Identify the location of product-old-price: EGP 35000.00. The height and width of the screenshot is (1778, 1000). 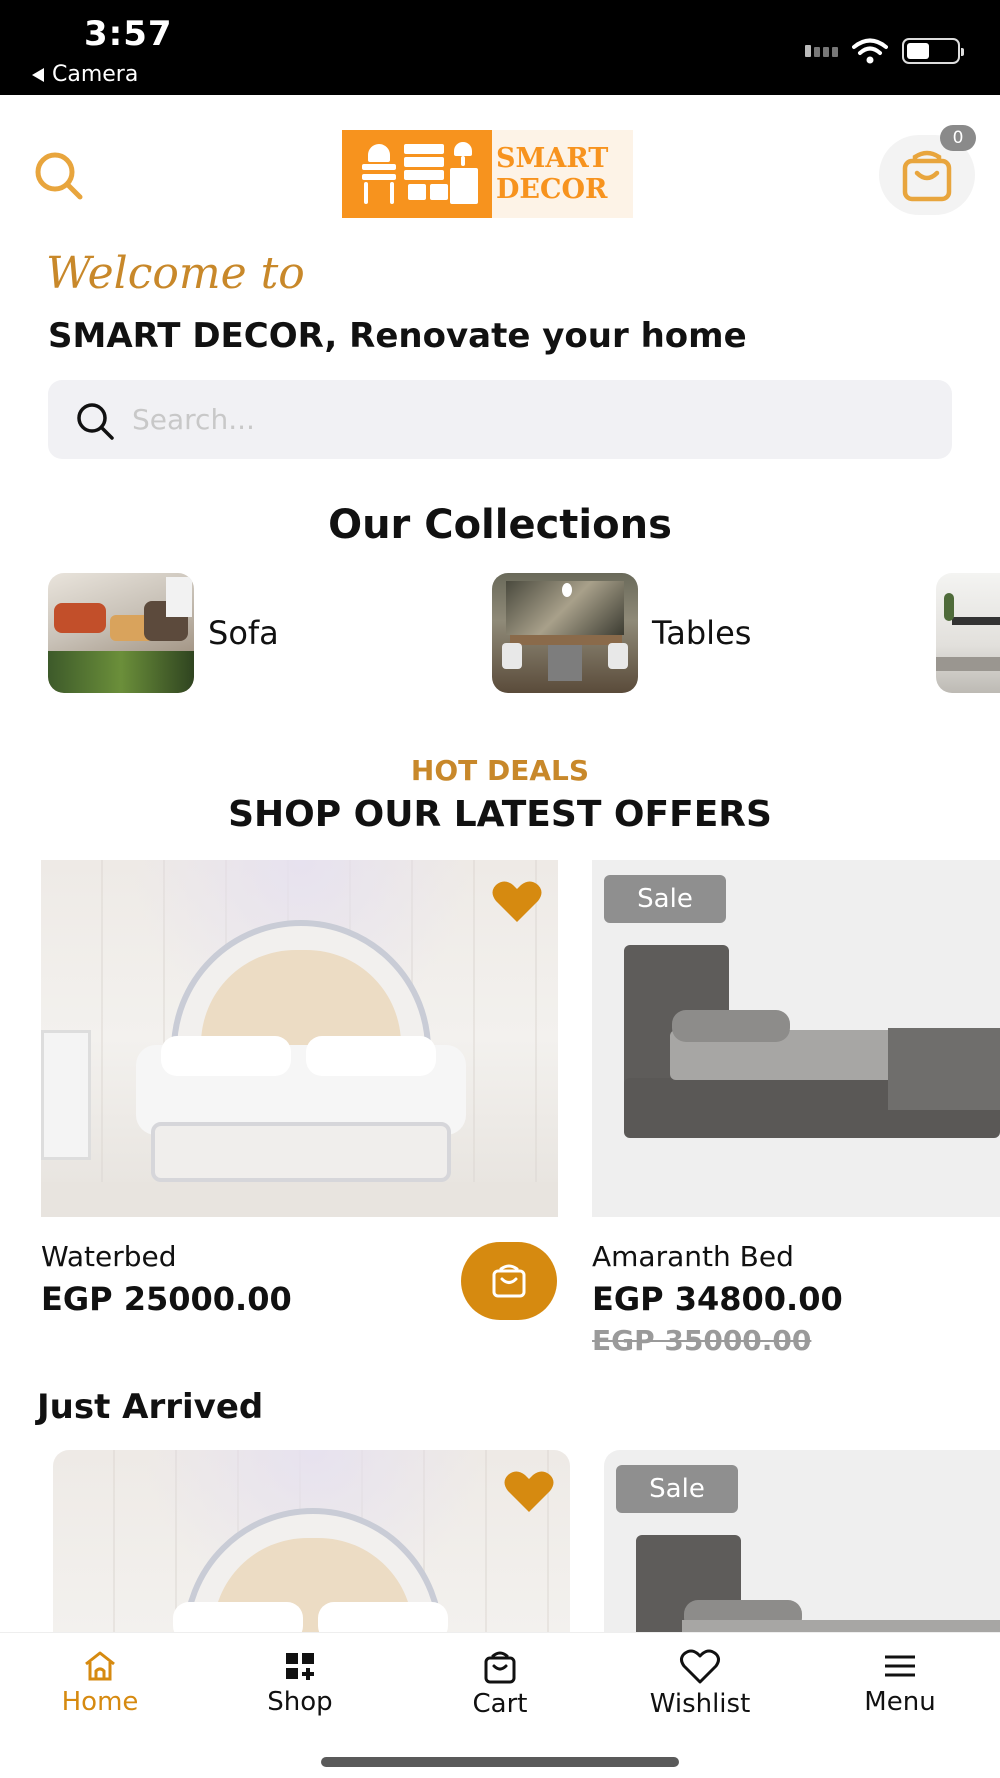
(702, 1340).